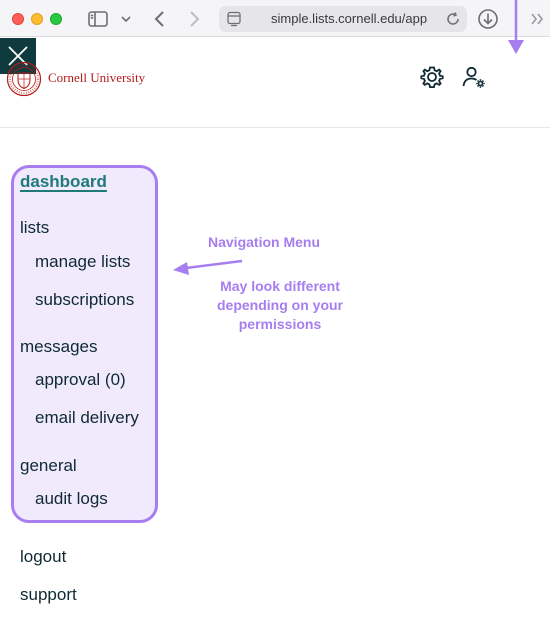 The width and height of the screenshot is (550, 620). What do you see at coordinates (63, 182) in the screenshot?
I see `nav-link-dashboard: dashboard` at bounding box center [63, 182].